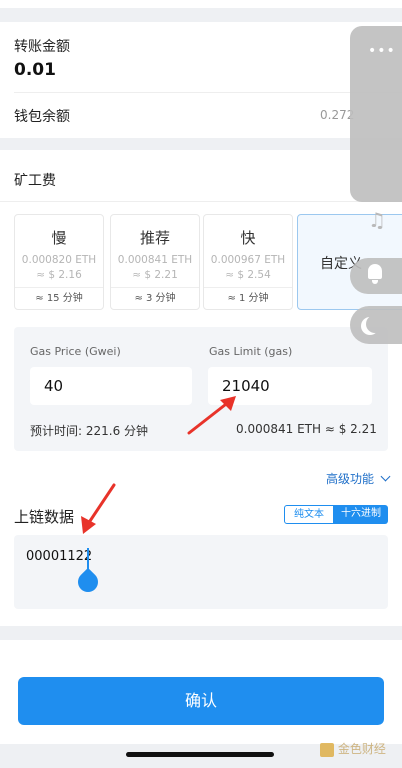 The image size is (402, 768). What do you see at coordinates (248, 275) in the screenshot?
I see `fee-option-usd: ≈ $ 2.54` at bounding box center [248, 275].